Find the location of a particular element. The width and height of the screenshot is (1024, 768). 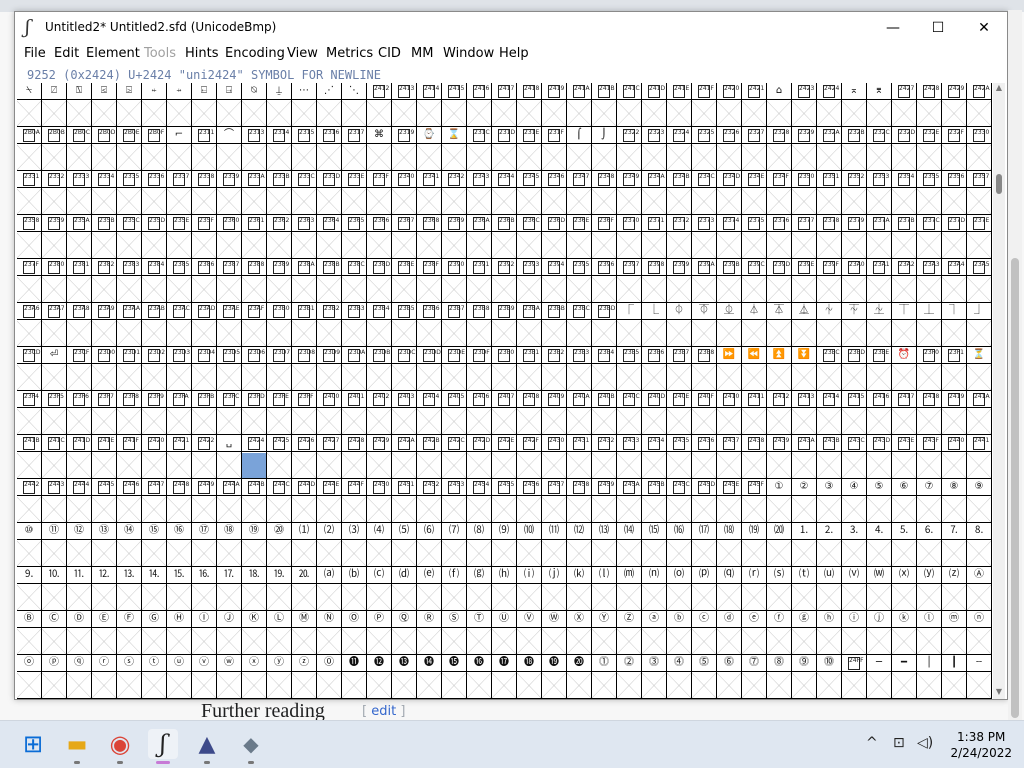

glyph-cell: ⓝ is located at coordinates (979, 633).